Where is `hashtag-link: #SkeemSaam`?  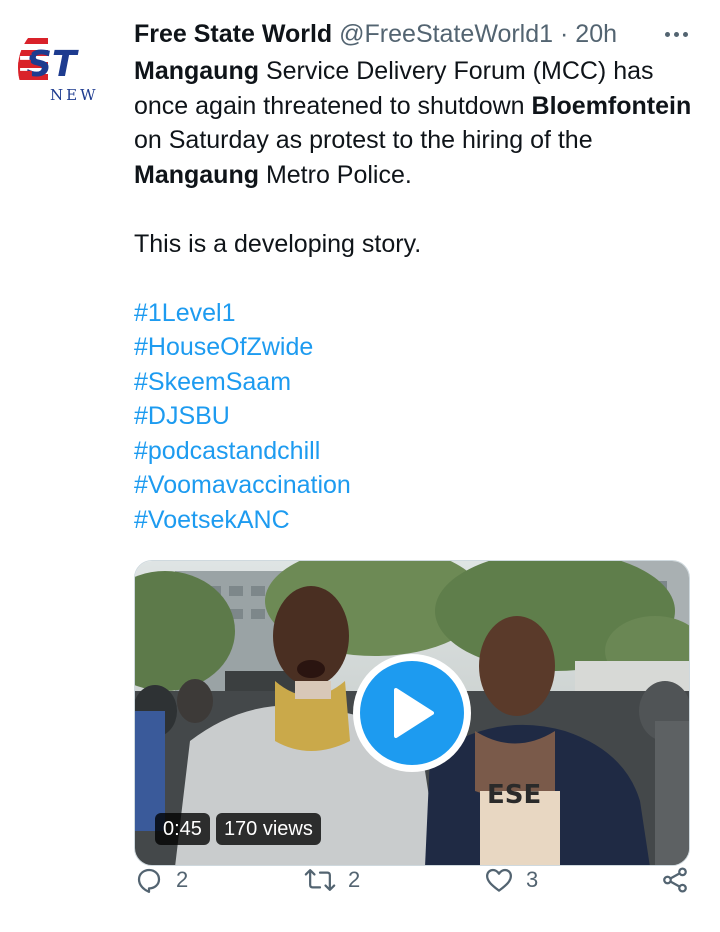
hashtag-link: #SkeemSaam is located at coordinates (414, 382).